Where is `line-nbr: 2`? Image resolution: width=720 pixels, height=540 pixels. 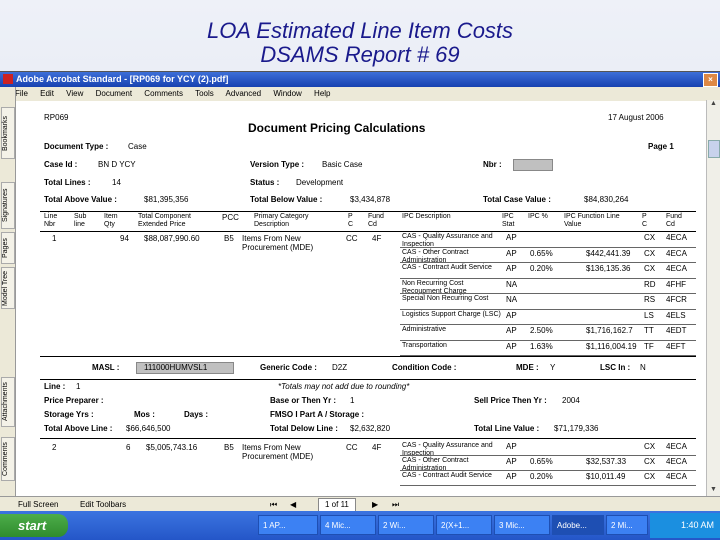
line-nbr: 2 is located at coordinates (54, 447).